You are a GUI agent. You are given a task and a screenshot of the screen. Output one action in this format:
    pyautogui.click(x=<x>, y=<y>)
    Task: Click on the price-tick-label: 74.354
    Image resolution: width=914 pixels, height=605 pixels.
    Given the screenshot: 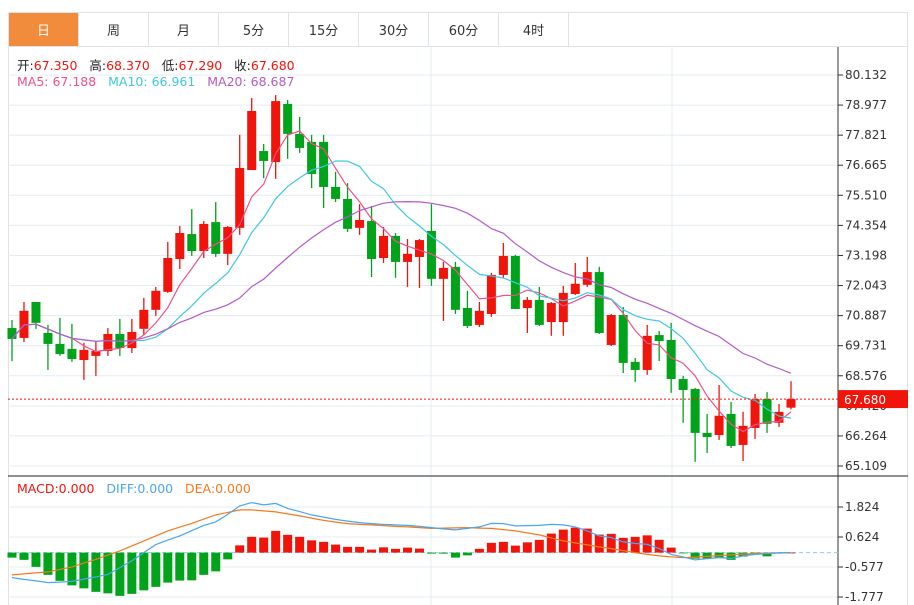 What is the action you would take?
    pyautogui.click(x=866, y=225)
    